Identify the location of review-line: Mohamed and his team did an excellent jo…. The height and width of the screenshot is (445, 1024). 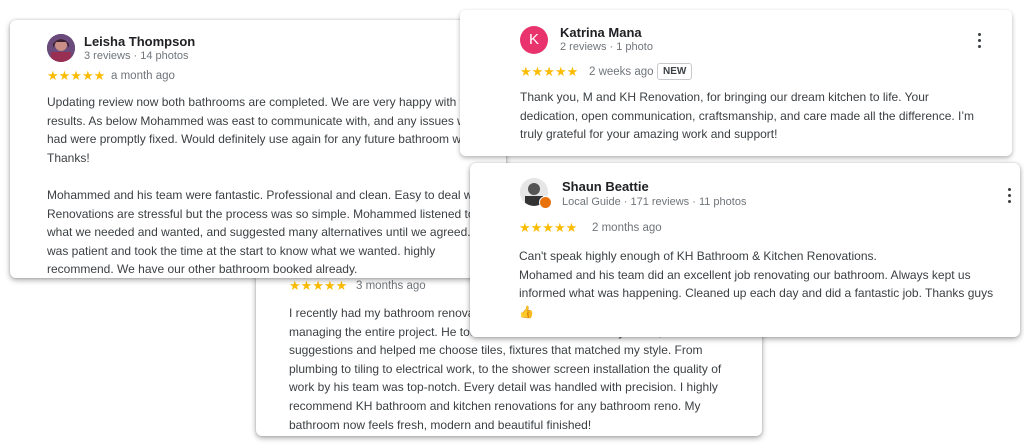
(756, 293).